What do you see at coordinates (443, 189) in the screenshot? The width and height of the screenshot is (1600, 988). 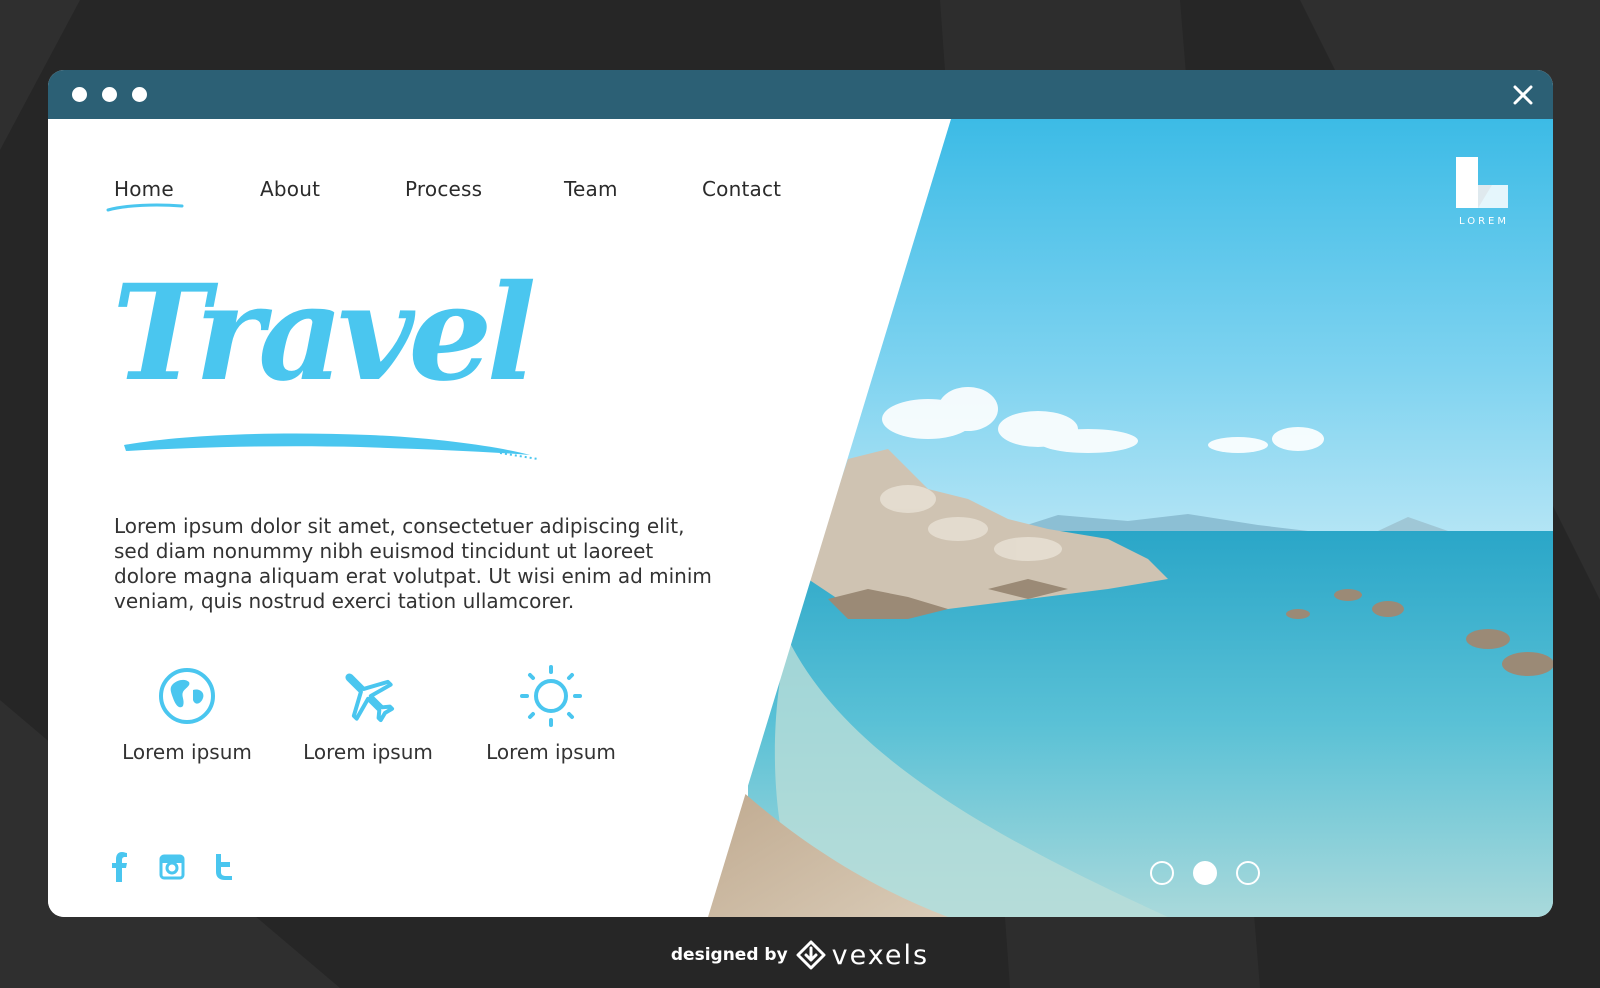 I see `nav-item-process: Process` at bounding box center [443, 189].